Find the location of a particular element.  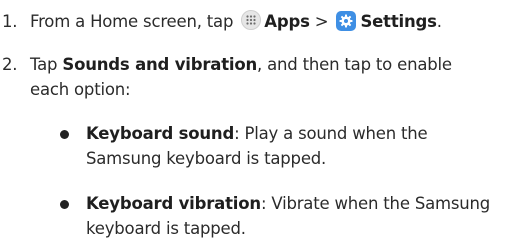

apps-label: Apps is located at coordinates (287, 21).